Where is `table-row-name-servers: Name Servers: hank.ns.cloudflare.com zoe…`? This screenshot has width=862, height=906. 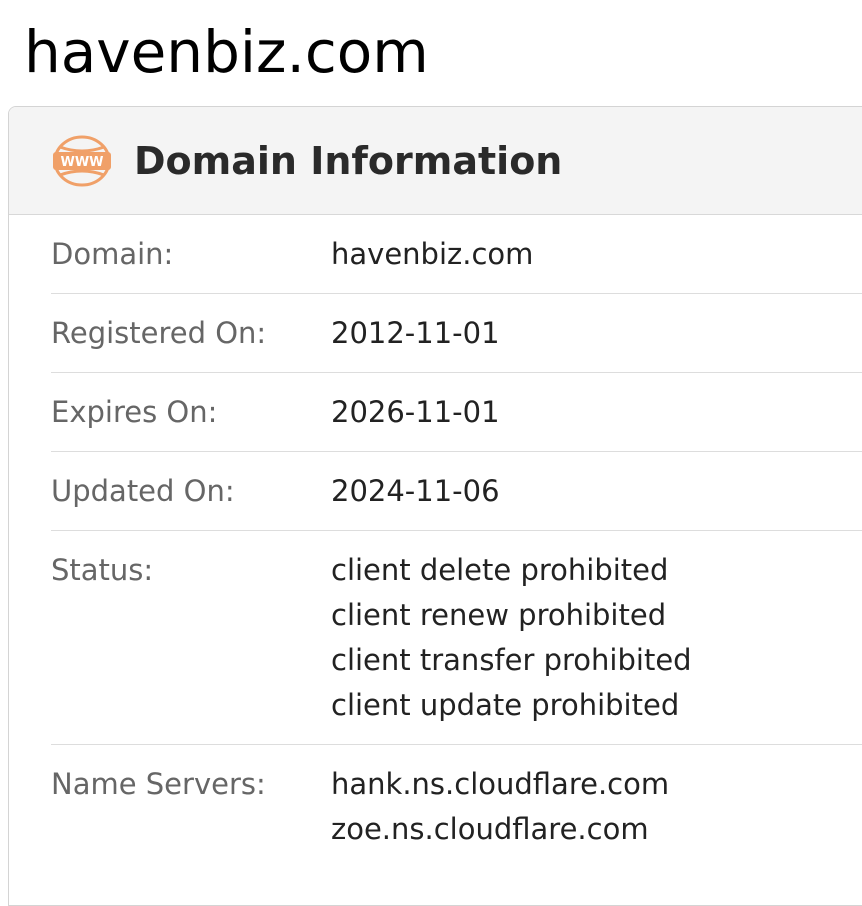
table-row-name-servers: Name Servers: hank.ns.cloudflare.com zoe… is located at coordinates (456, 798).